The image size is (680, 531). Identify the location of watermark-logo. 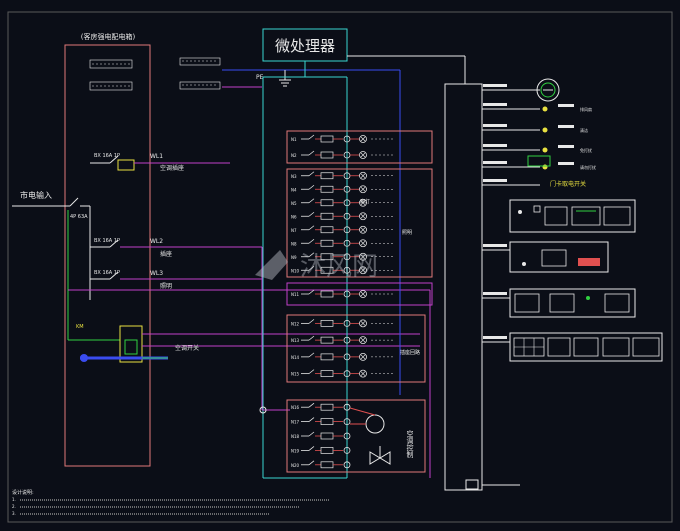
(271, 265).